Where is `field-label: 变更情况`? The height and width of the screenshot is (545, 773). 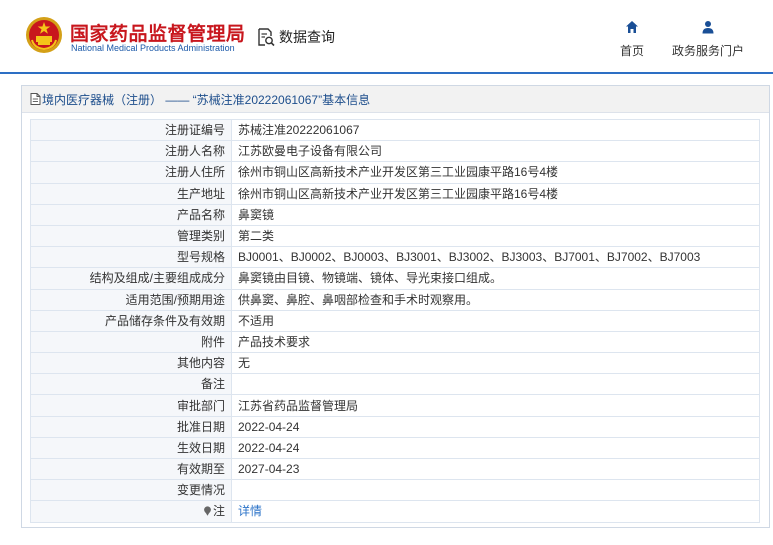 field-label: 变更情况 is located at coordinates (131, 490).